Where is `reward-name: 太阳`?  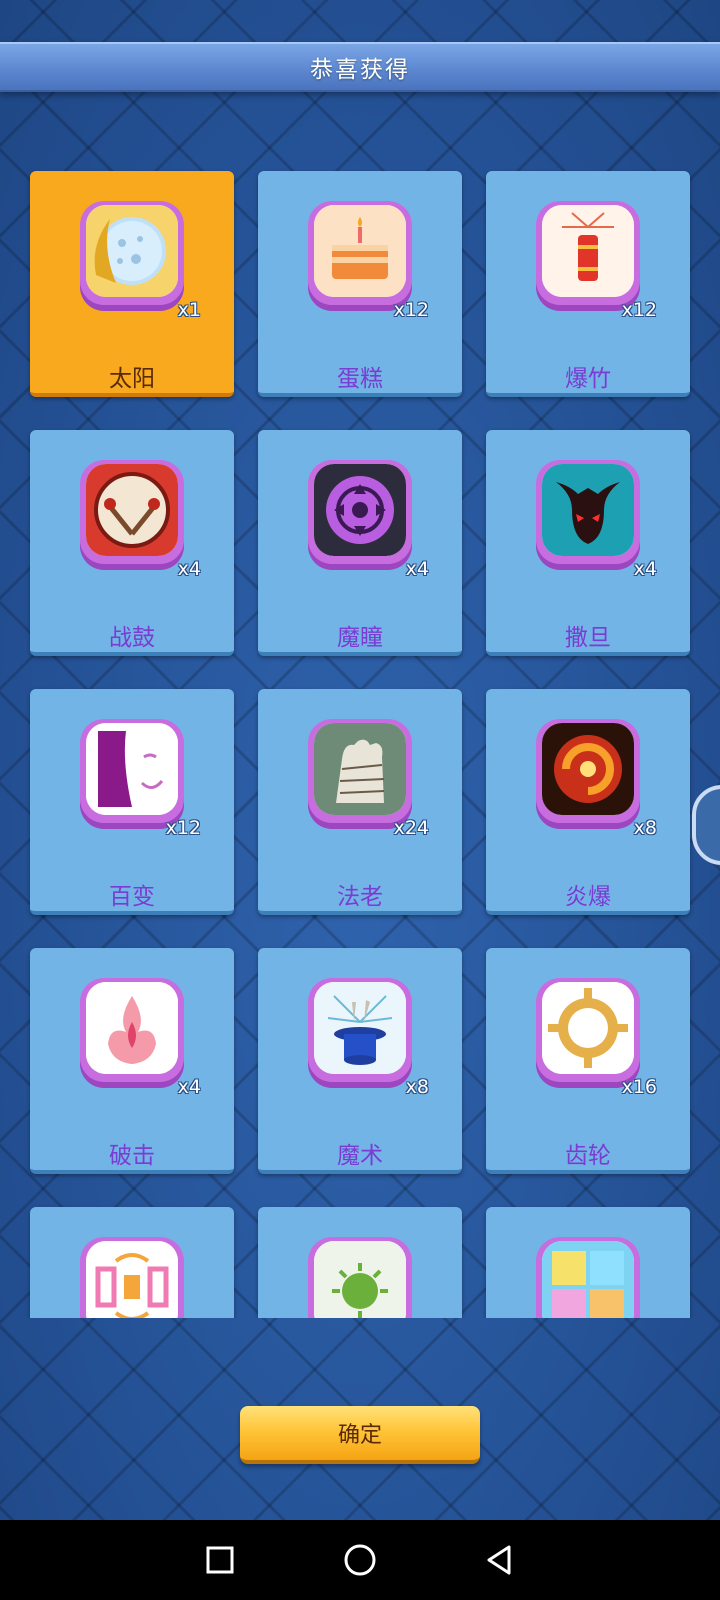 reward-name: 太阳 is located at coordinates (132, 379).